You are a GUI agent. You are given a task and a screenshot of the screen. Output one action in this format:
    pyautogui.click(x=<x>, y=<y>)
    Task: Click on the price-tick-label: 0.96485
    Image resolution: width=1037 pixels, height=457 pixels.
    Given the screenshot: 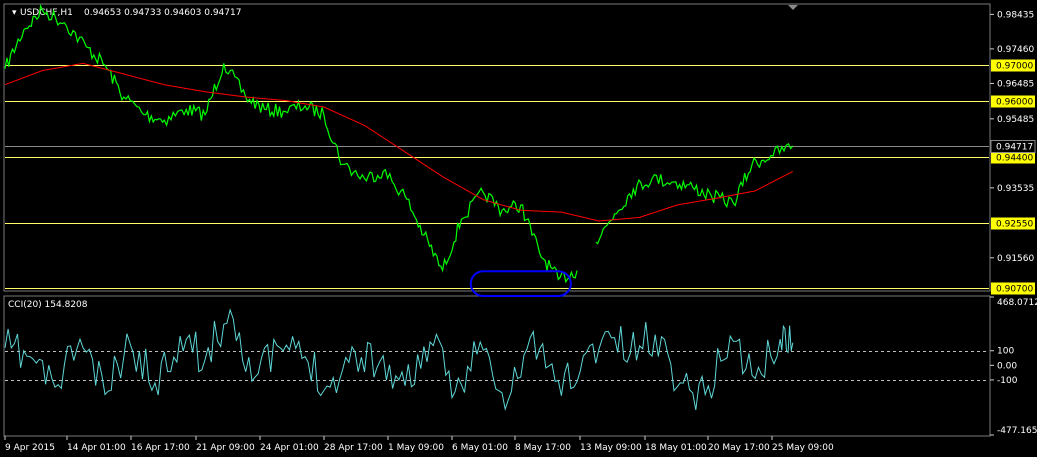 What is the action you would take?
    pyautogui.click(x=1015, y=84)
    